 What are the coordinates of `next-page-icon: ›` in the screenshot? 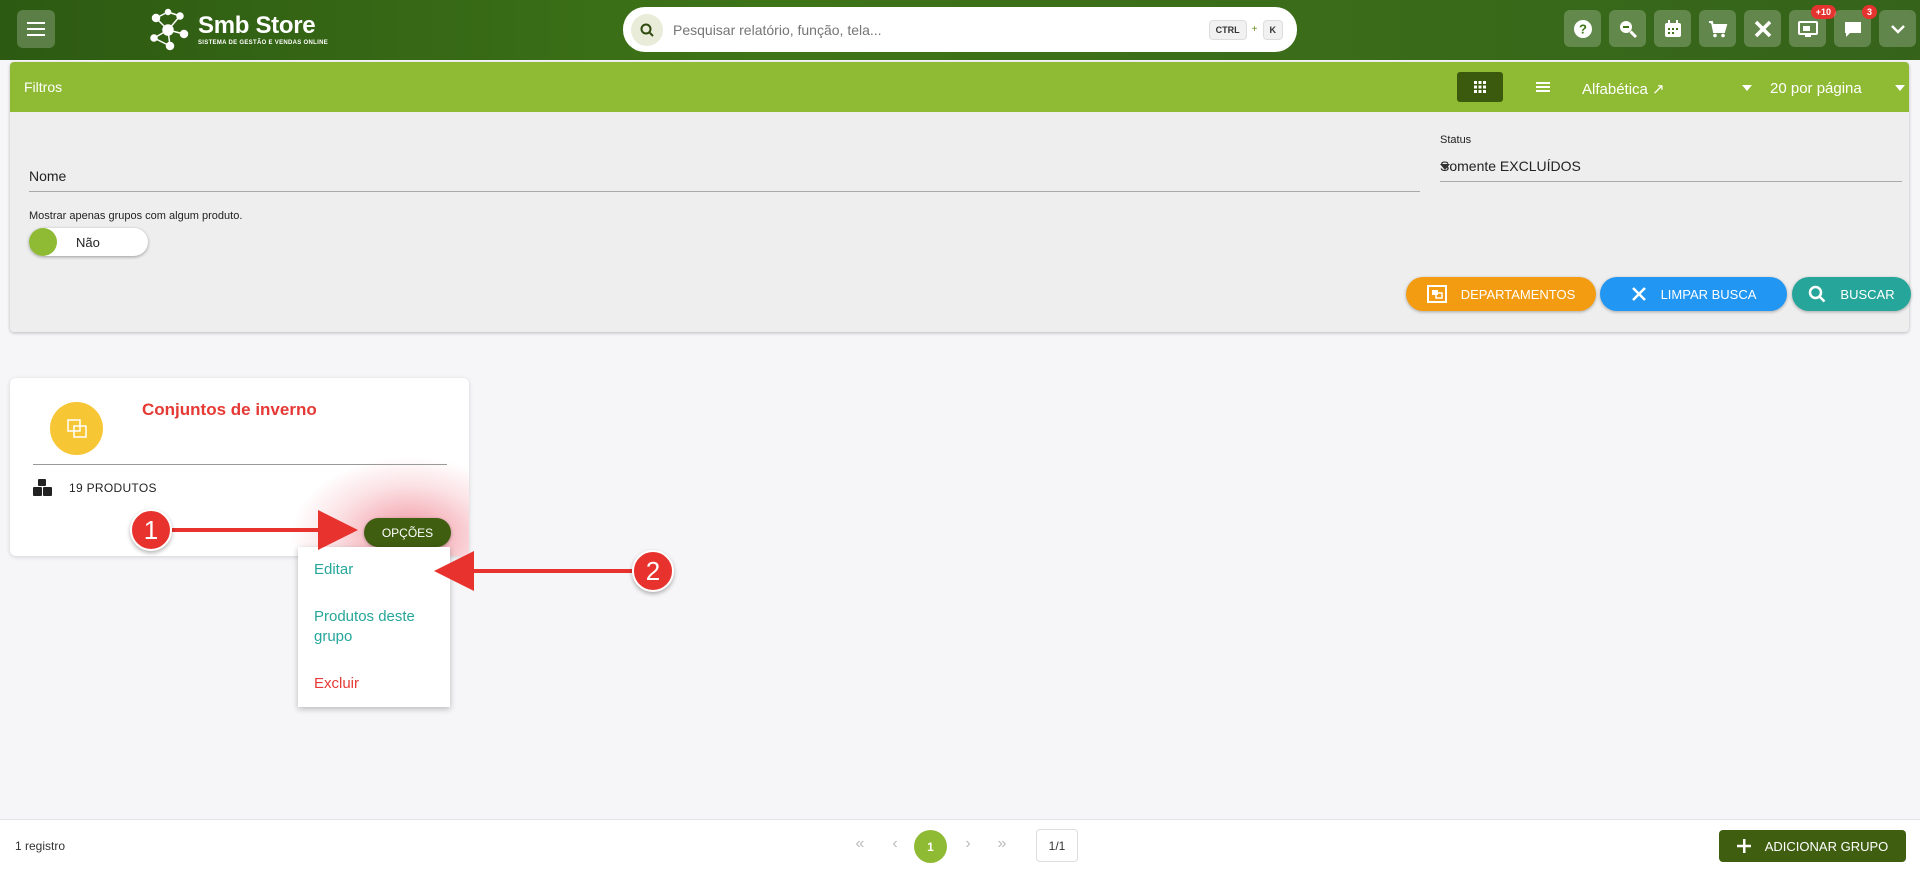 It's located at (968, 844).